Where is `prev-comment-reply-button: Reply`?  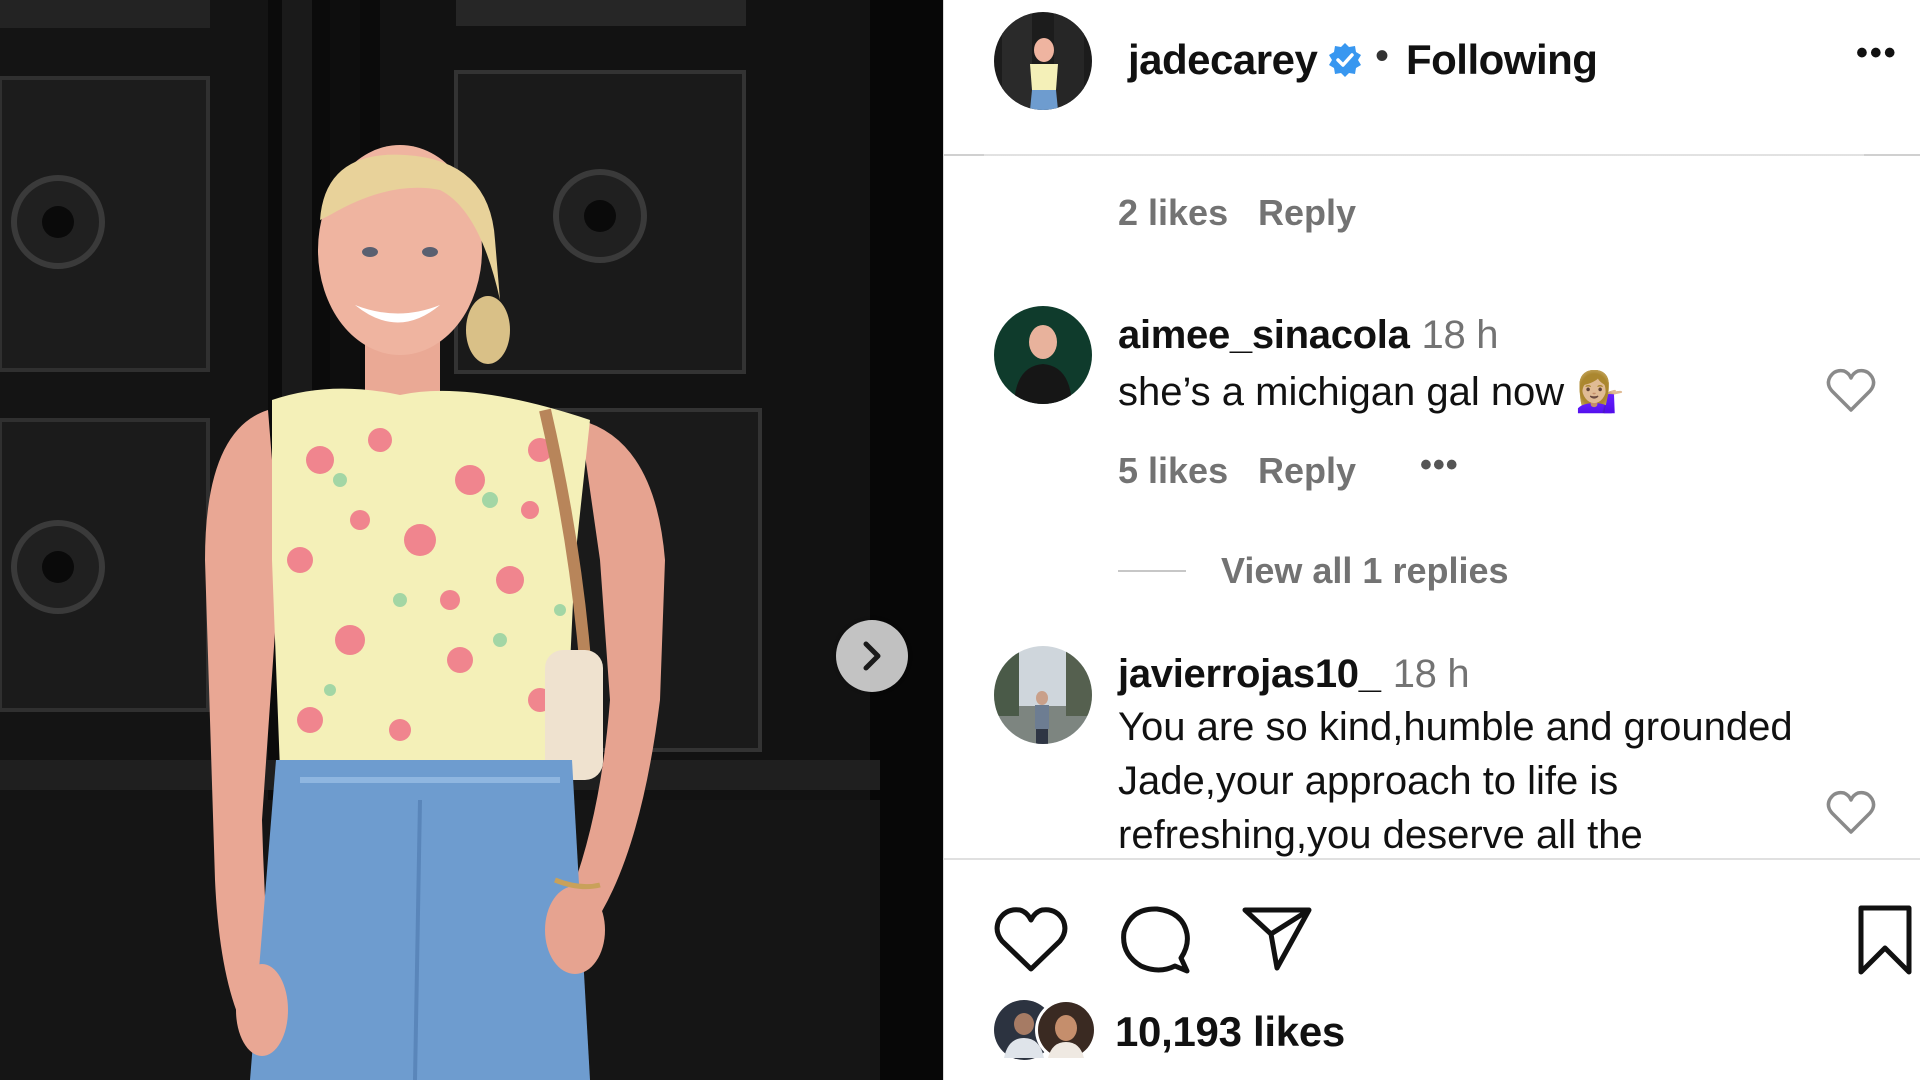
prev-comment-reply-button: Reply is located at coordinates (1307, 213).